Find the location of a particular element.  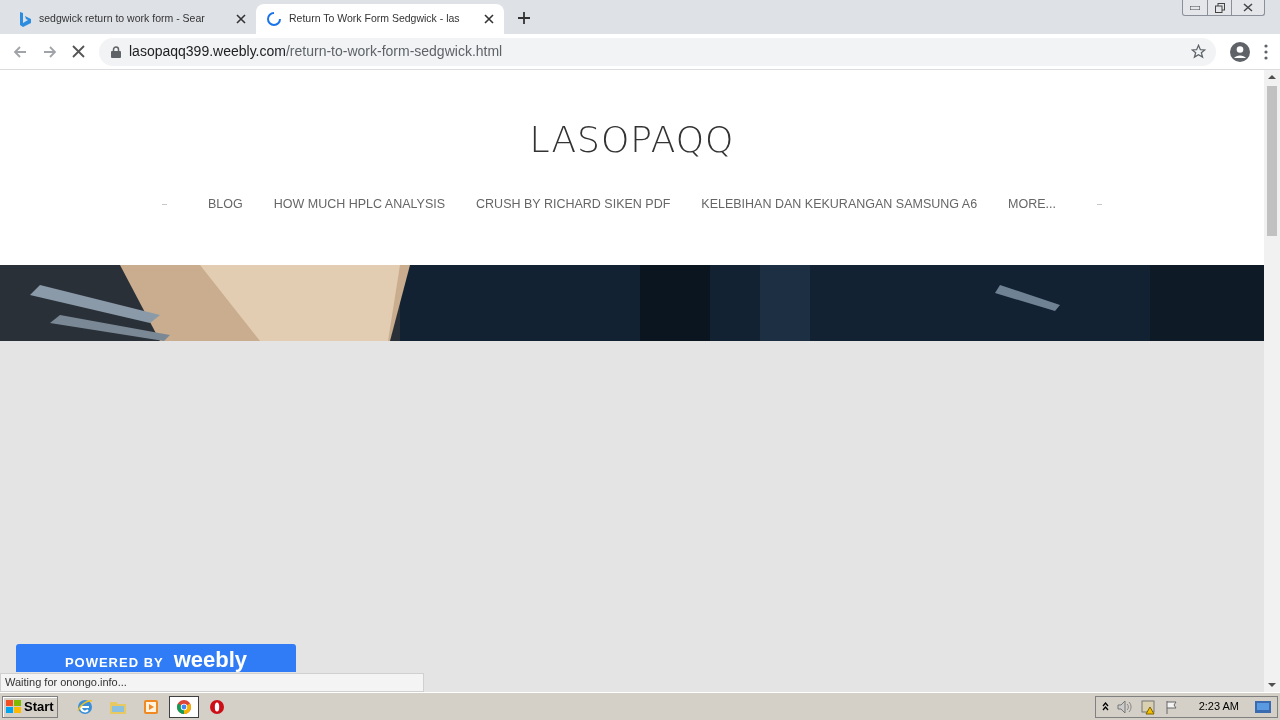

menu-icon is located at coordinates (1266, 51).